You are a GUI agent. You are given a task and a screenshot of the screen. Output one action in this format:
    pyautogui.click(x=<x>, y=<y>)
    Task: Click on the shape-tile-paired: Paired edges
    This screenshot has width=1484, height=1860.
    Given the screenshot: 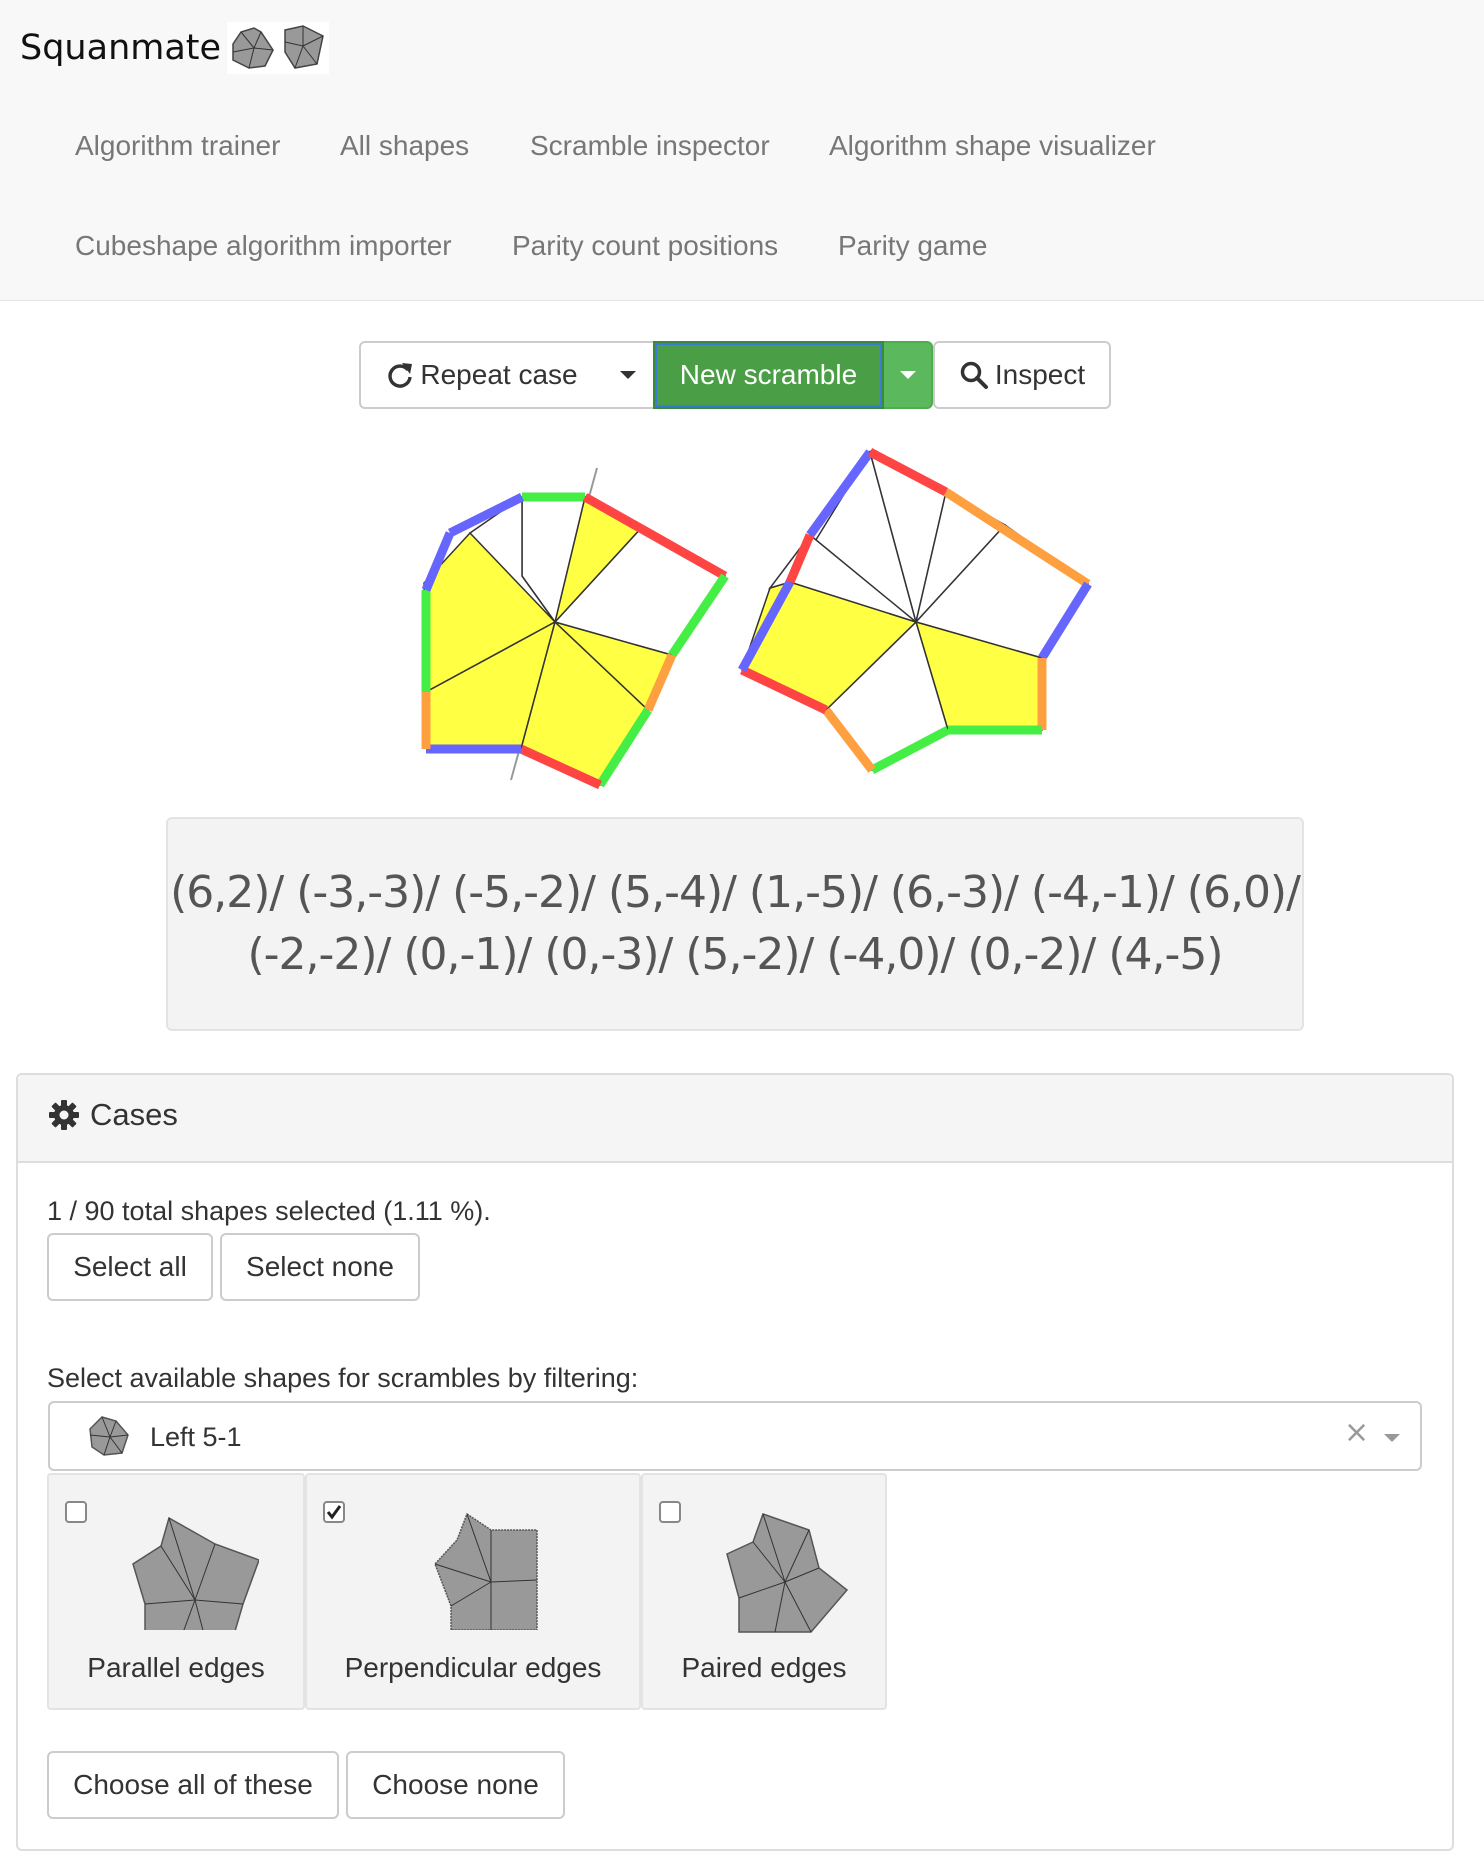 What is the action you would take?
    pyautogui.click(x=764, y=1591)
    